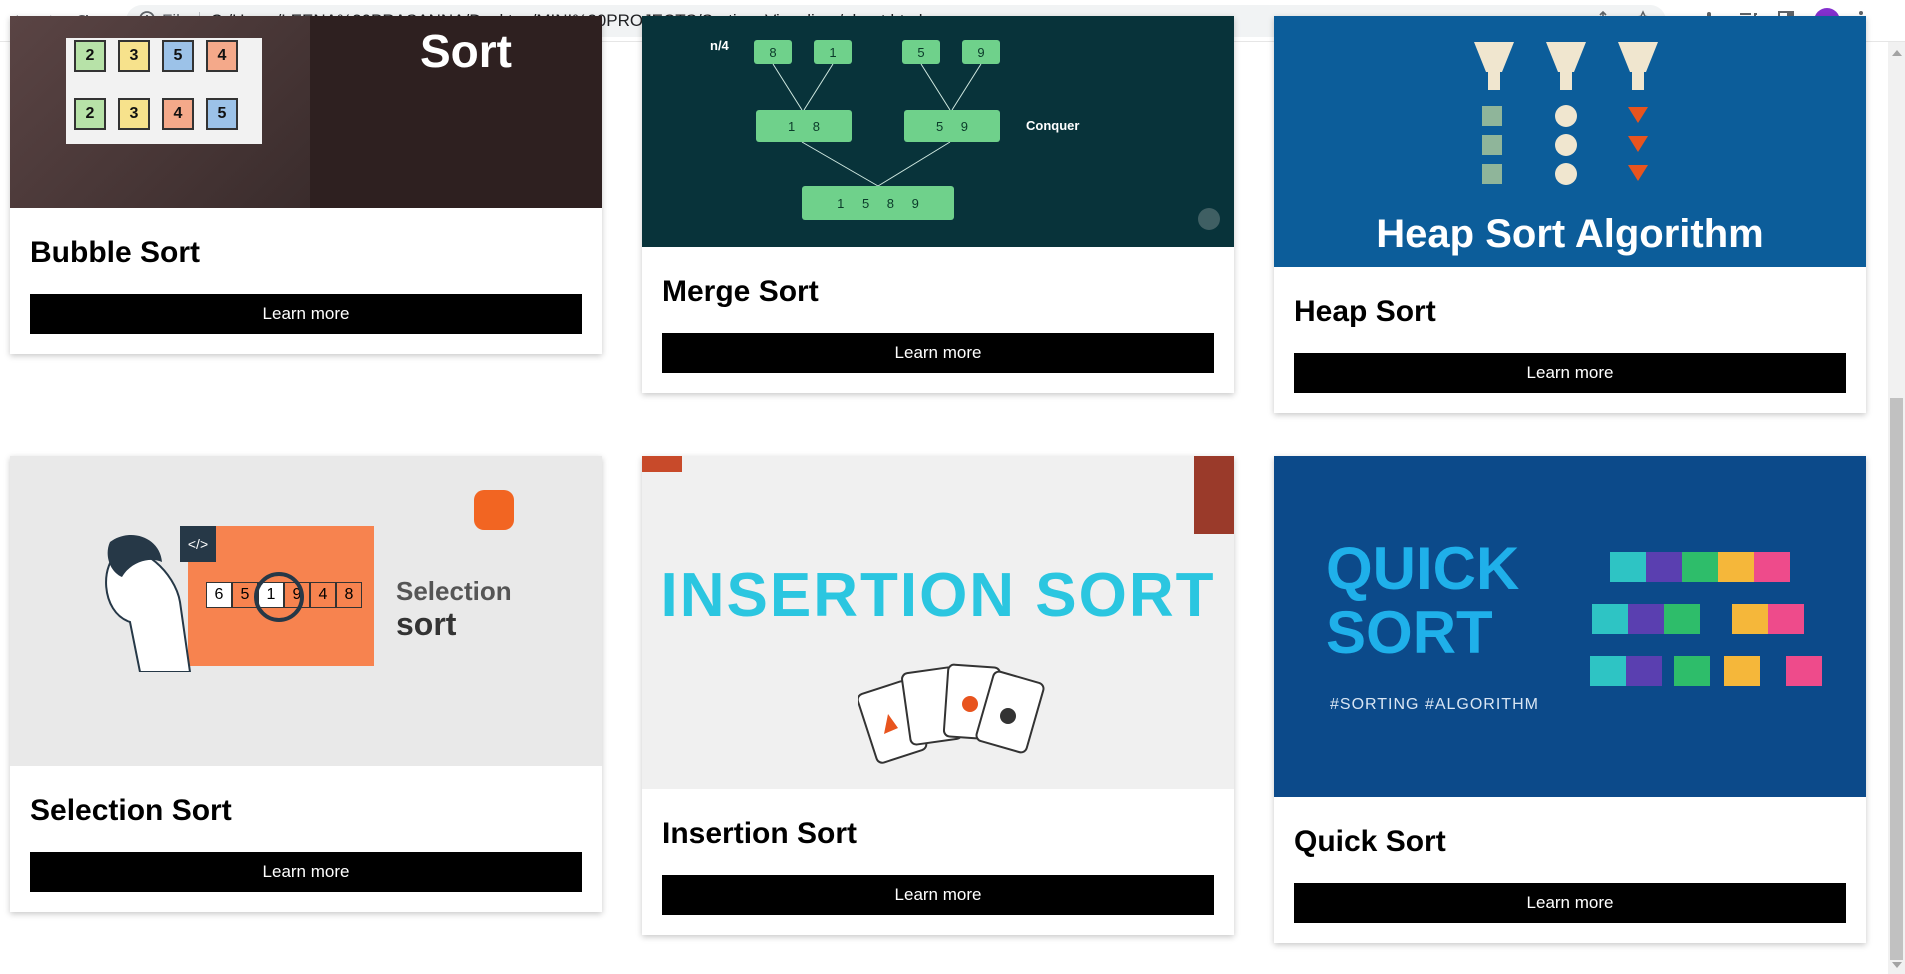 The height and width of the screenshot is (974, 1905). Describe the element at coordinates (952, 126) in the screenshot. I see `merge-box: 5 9` at that location.